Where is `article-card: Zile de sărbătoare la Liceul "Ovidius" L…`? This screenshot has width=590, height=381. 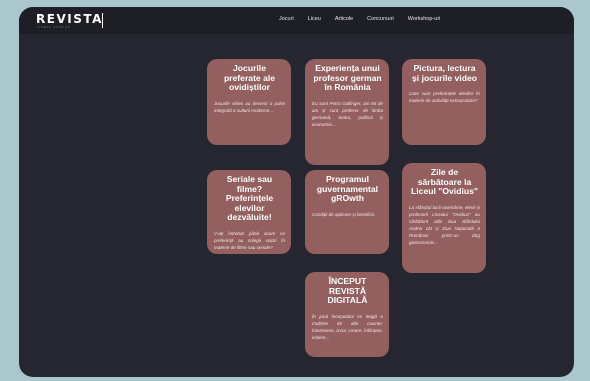 article-card: Zile de sărbătoare la Liceul "Ovidius" L… is located at coordinates (444, 218).